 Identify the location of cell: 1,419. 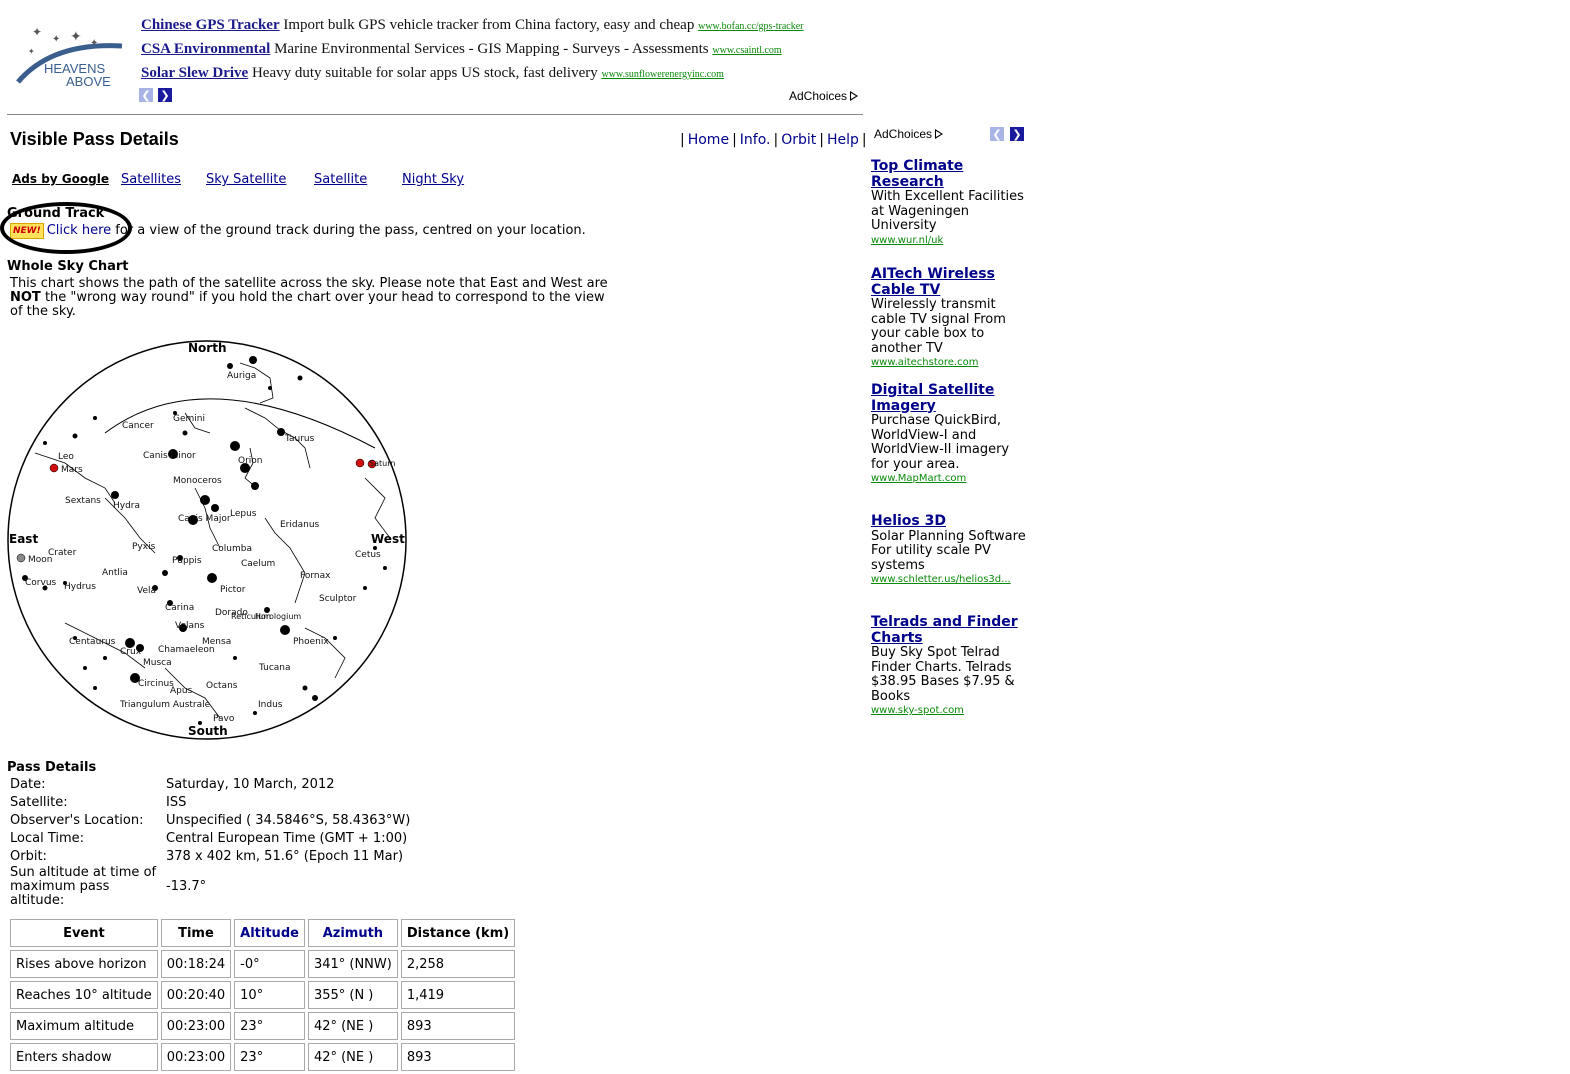
(458, 995).